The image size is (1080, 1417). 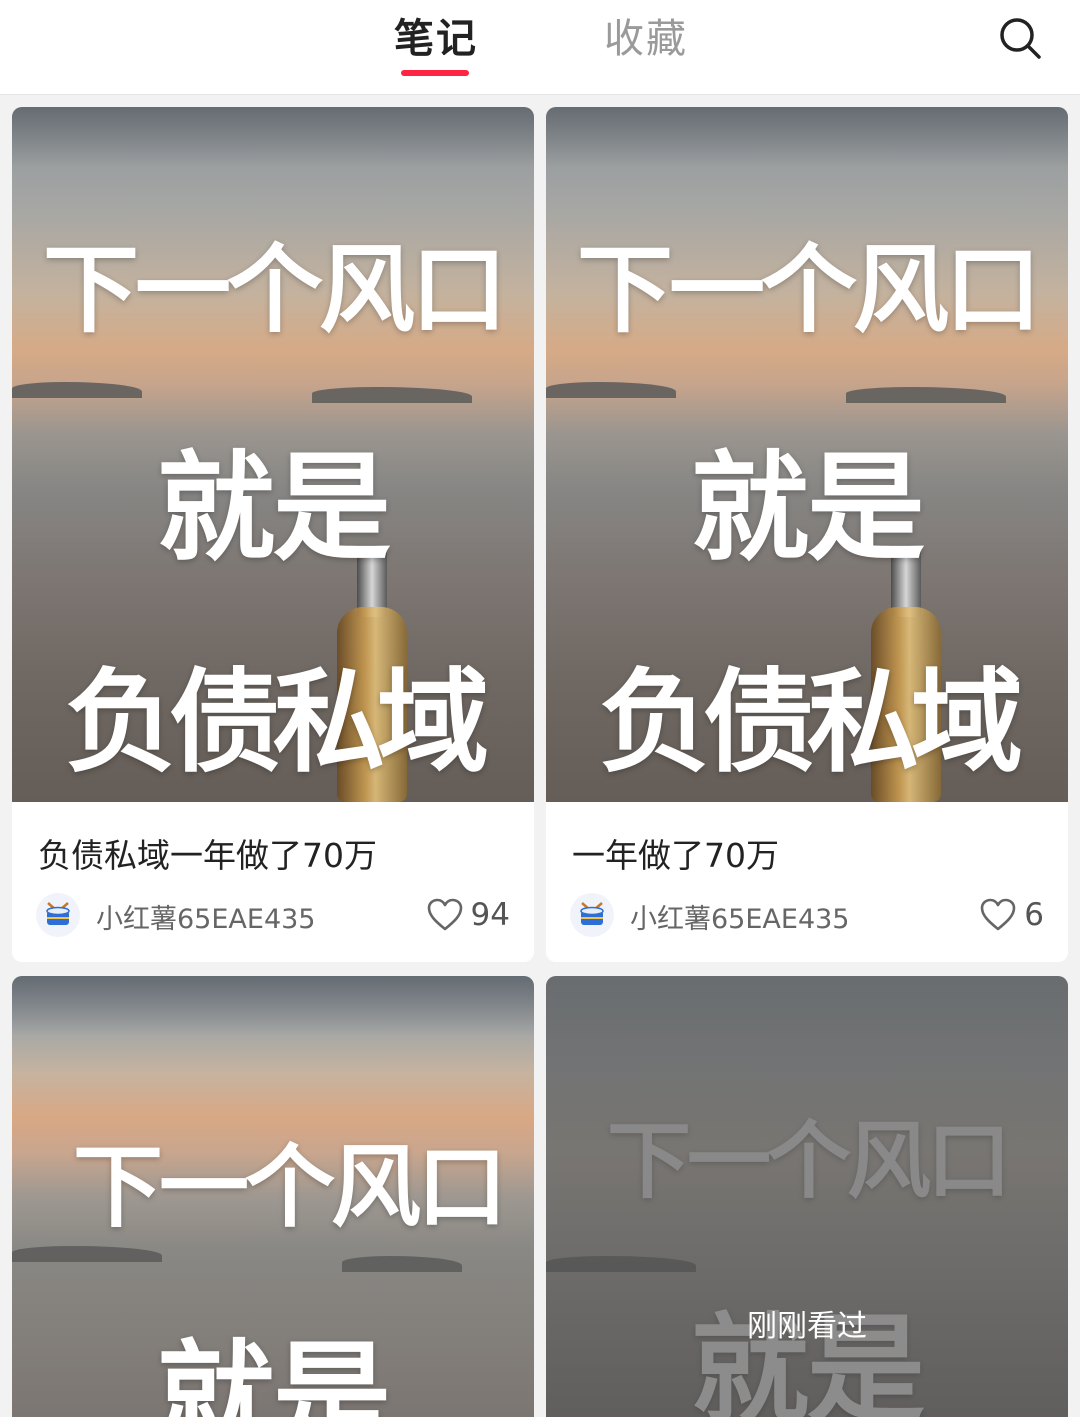 I want to click on search-icon, so click(x=1020, y=38).